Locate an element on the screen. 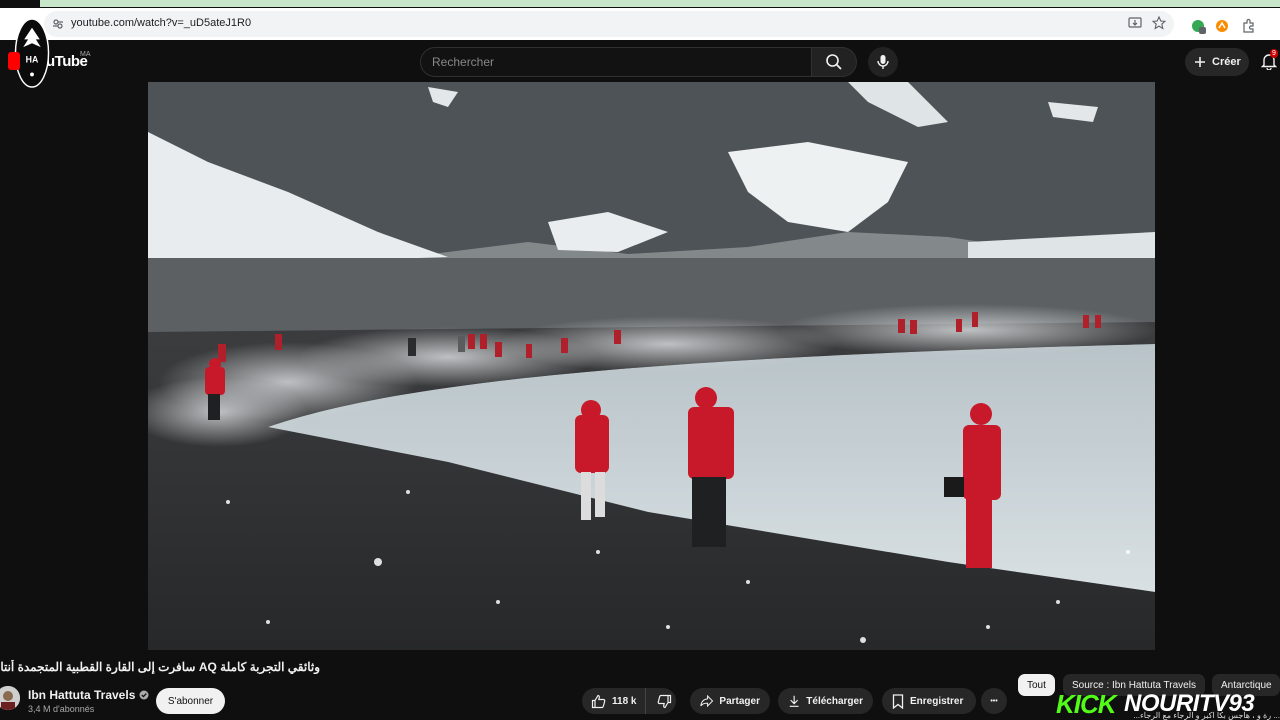 The height and width of the screenshot is (720, 1280). install-app-icon is located at coordinates (1135, 23).